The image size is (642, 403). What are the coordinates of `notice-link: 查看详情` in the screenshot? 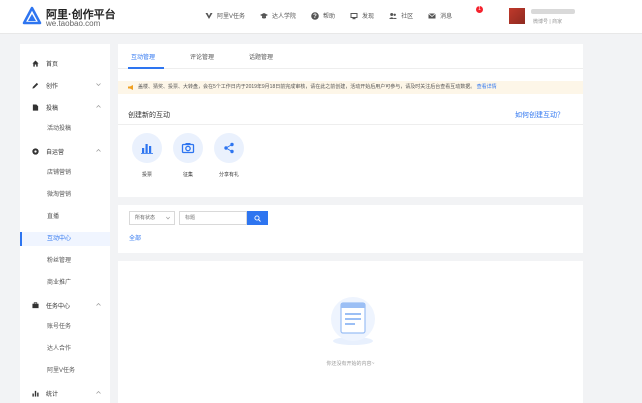 It's located at (487, 87).